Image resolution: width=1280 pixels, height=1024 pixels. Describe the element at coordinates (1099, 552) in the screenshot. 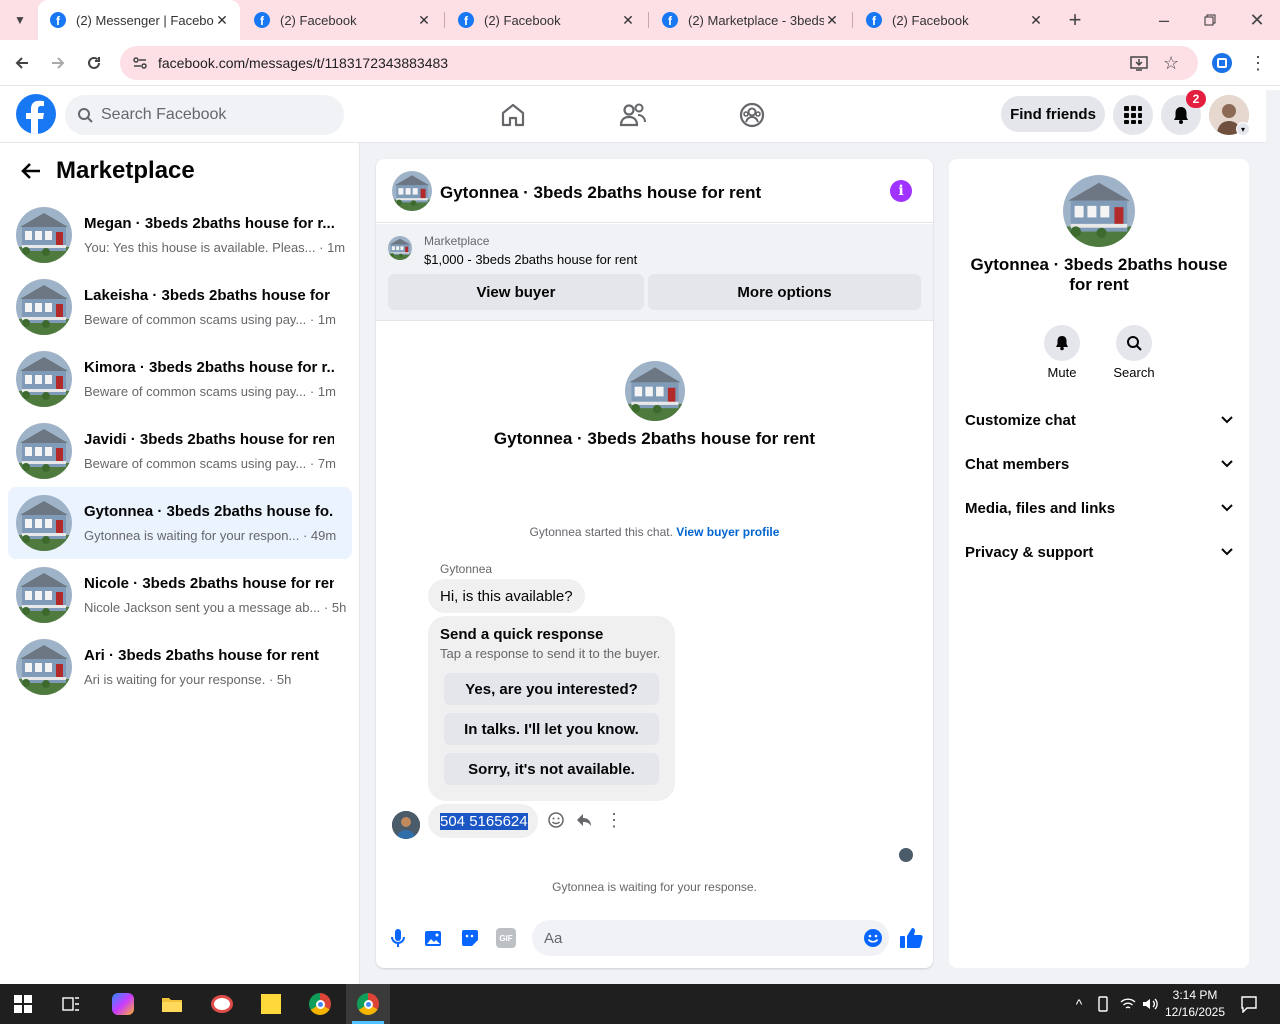

I see `privacy-support-section: Privacy & support` at that location.